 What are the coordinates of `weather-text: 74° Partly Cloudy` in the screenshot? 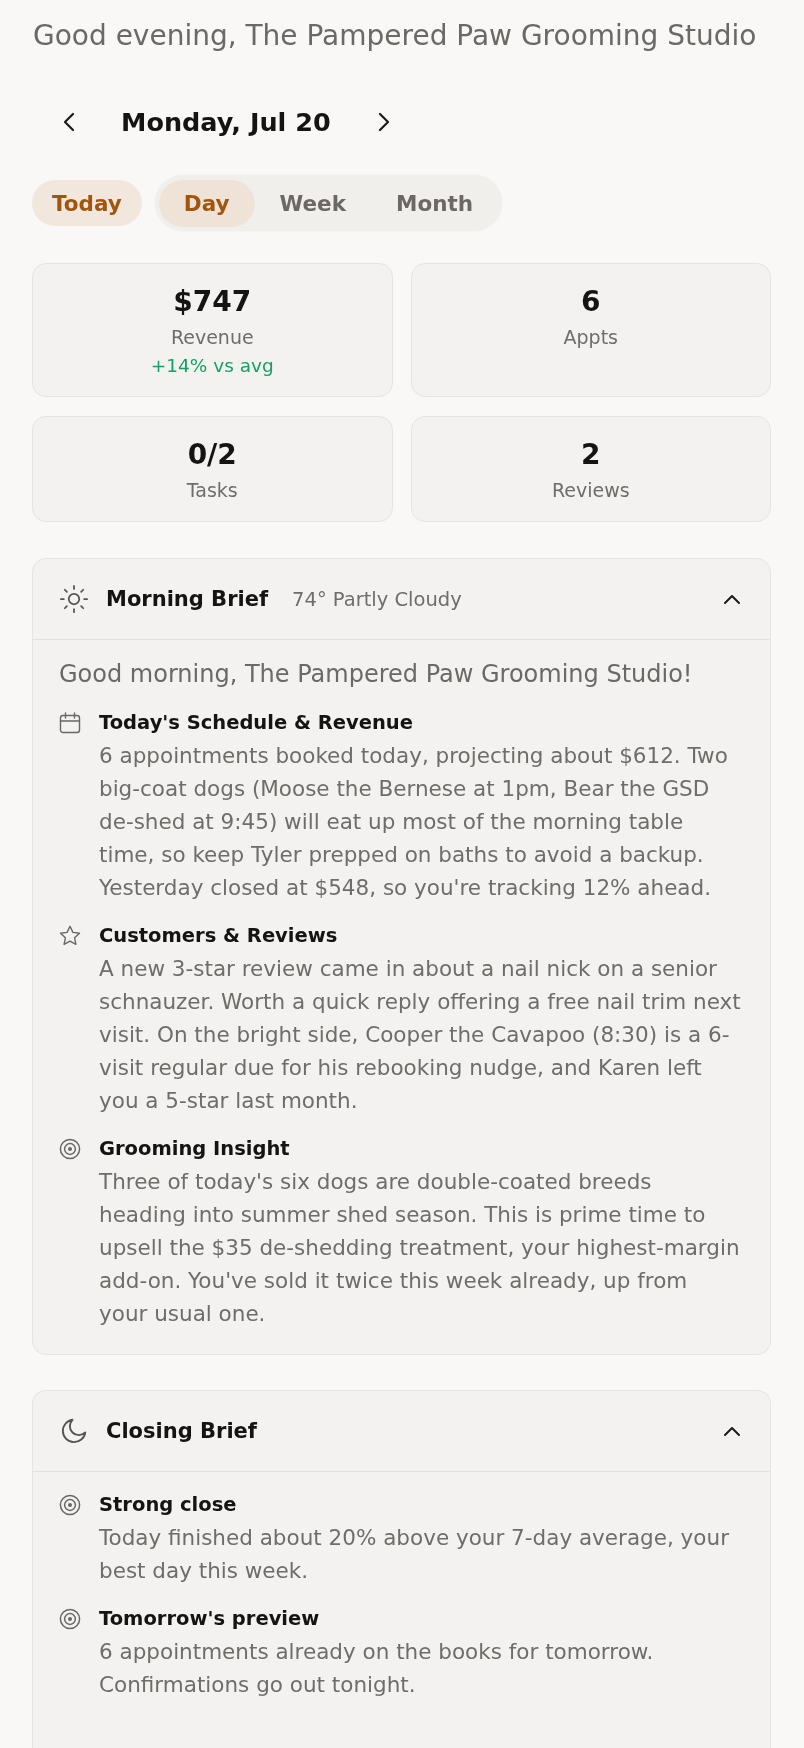 It's located at (377, 599).